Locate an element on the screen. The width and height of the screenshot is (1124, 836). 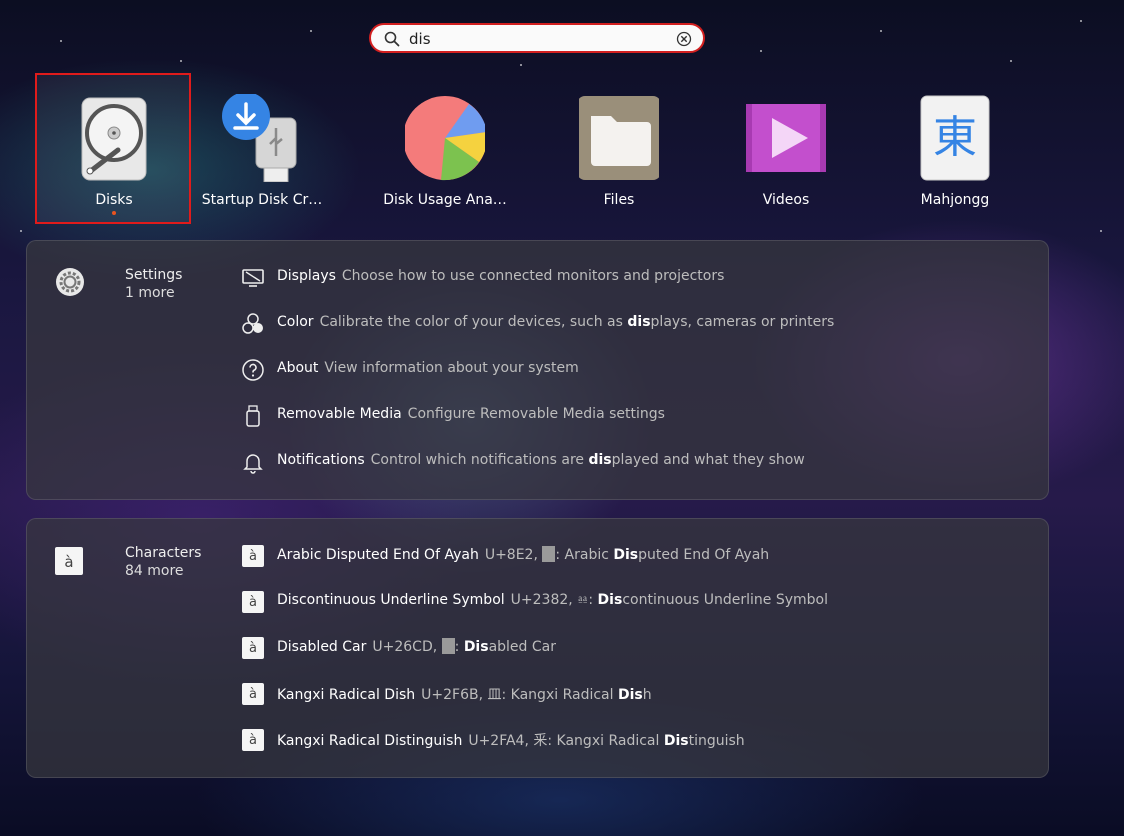
result-description: U+8E2, : Arabic Disputed End Of Ayah is located at coordinates (627, 554).